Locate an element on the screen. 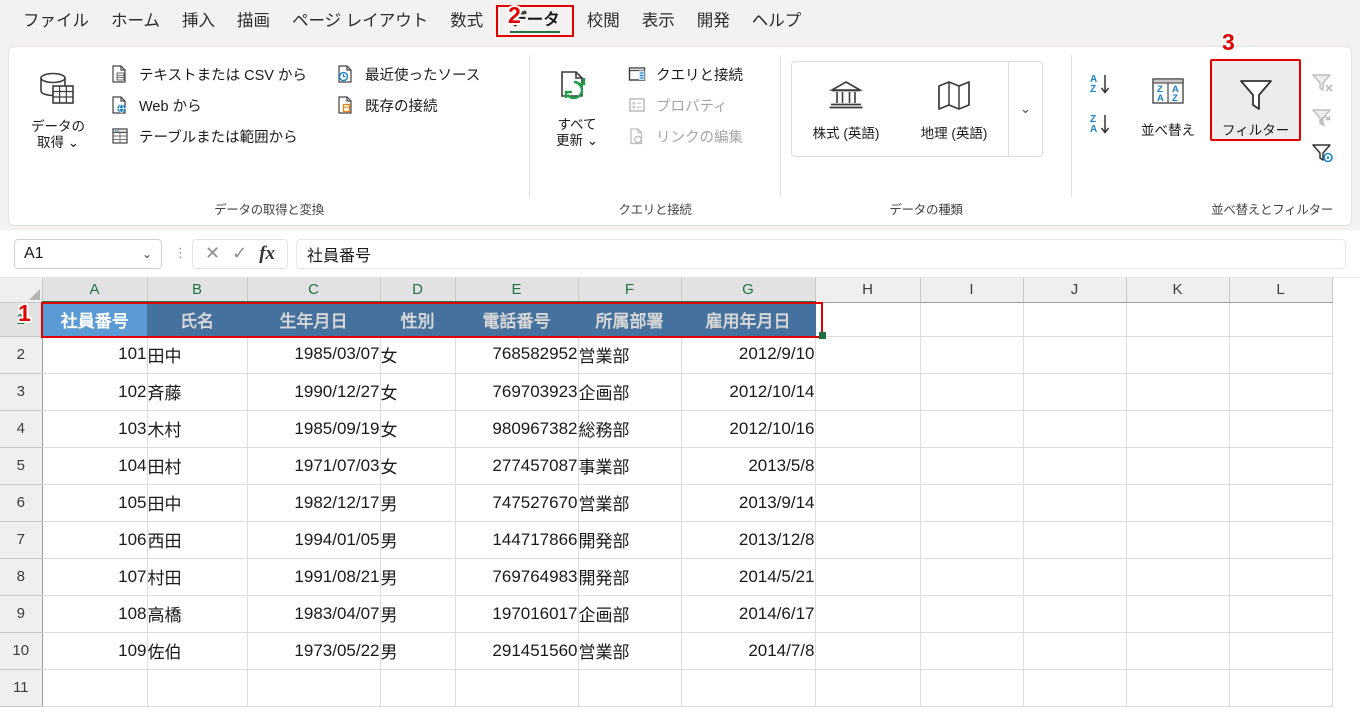 The width and height of the screenshot is (1360, 718). cell-F4: 総務部 is located at coordinates (630, 429).